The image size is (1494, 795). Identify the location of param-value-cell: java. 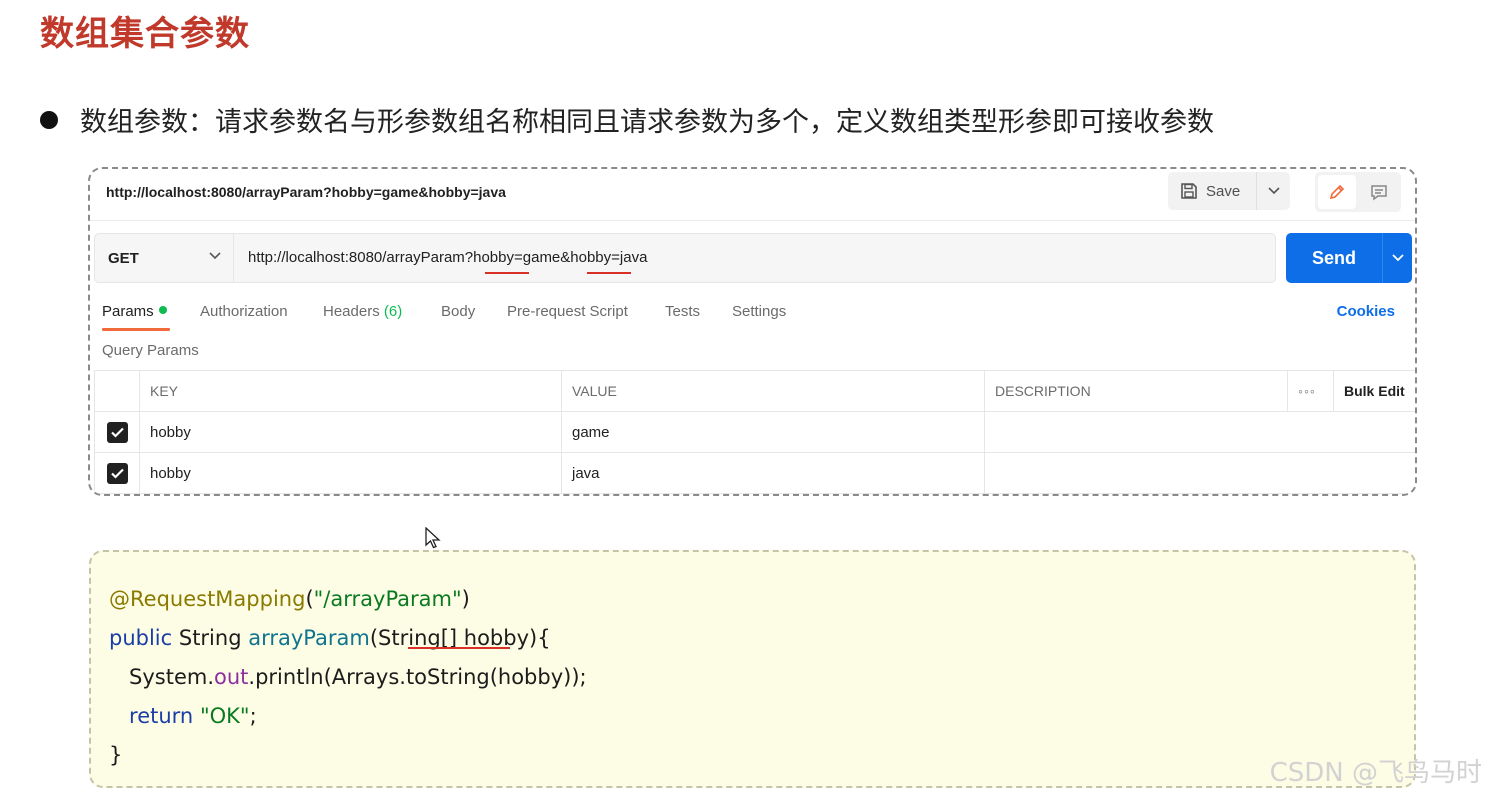
(773, 473).